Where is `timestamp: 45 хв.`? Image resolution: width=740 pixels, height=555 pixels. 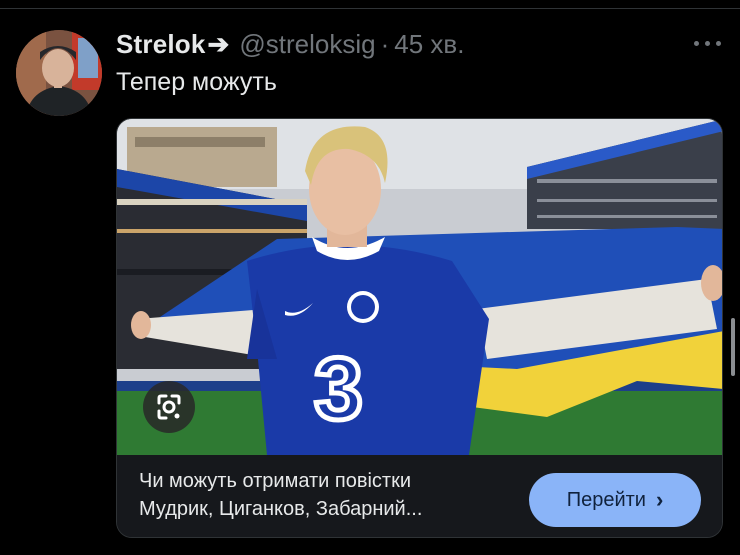
timestamp: 45 хв. is located at coordinates (429, 44).